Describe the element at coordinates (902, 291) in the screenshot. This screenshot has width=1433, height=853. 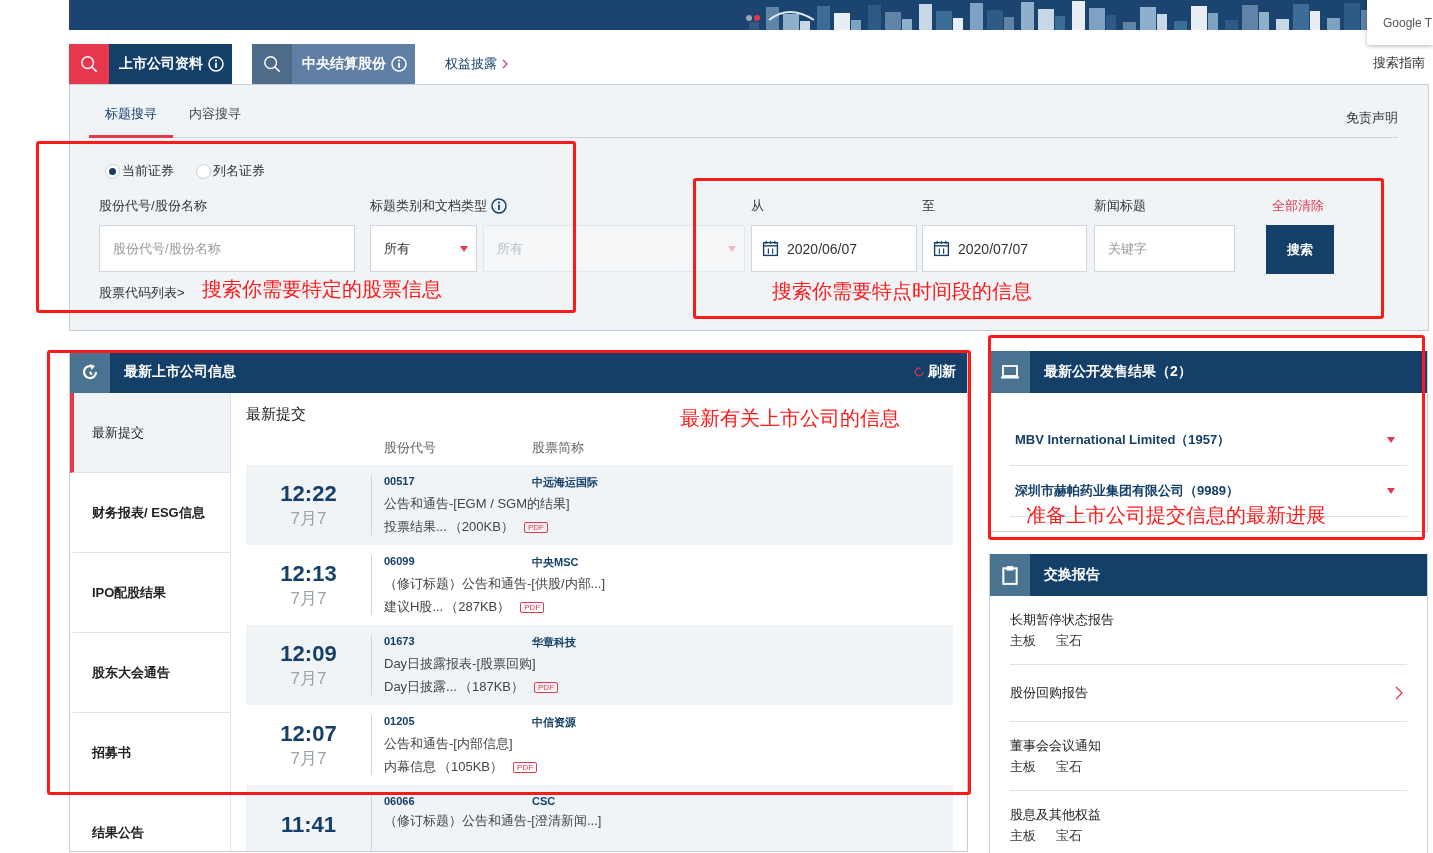
I see `annotation-text: 搜索你需要特点时间段的信息` at that location.